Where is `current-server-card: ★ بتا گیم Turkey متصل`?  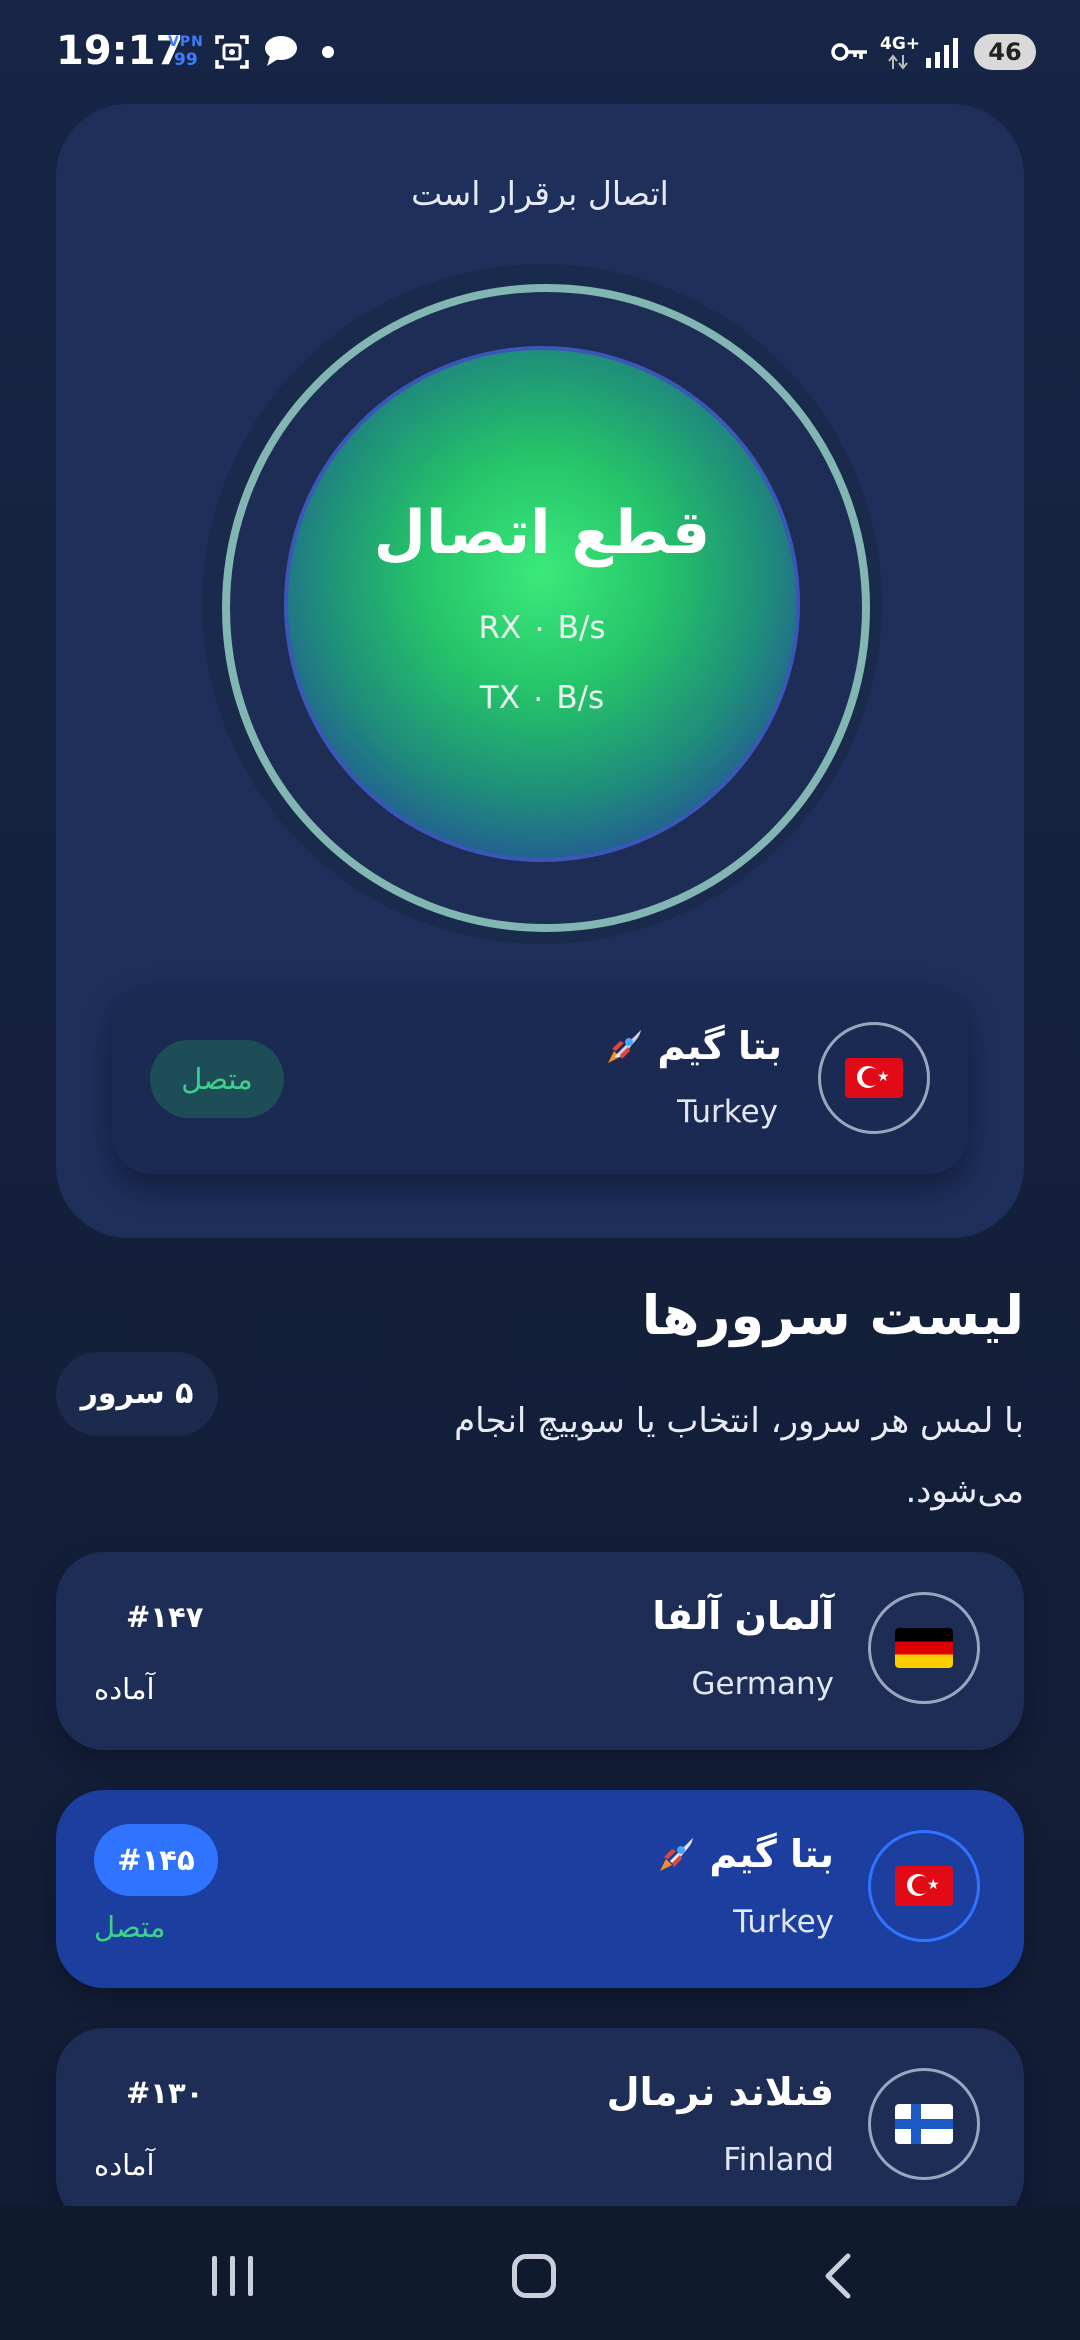 current-server-card: ★ بتا گیم Turkey متصل is located at coordinates (540, 1079).